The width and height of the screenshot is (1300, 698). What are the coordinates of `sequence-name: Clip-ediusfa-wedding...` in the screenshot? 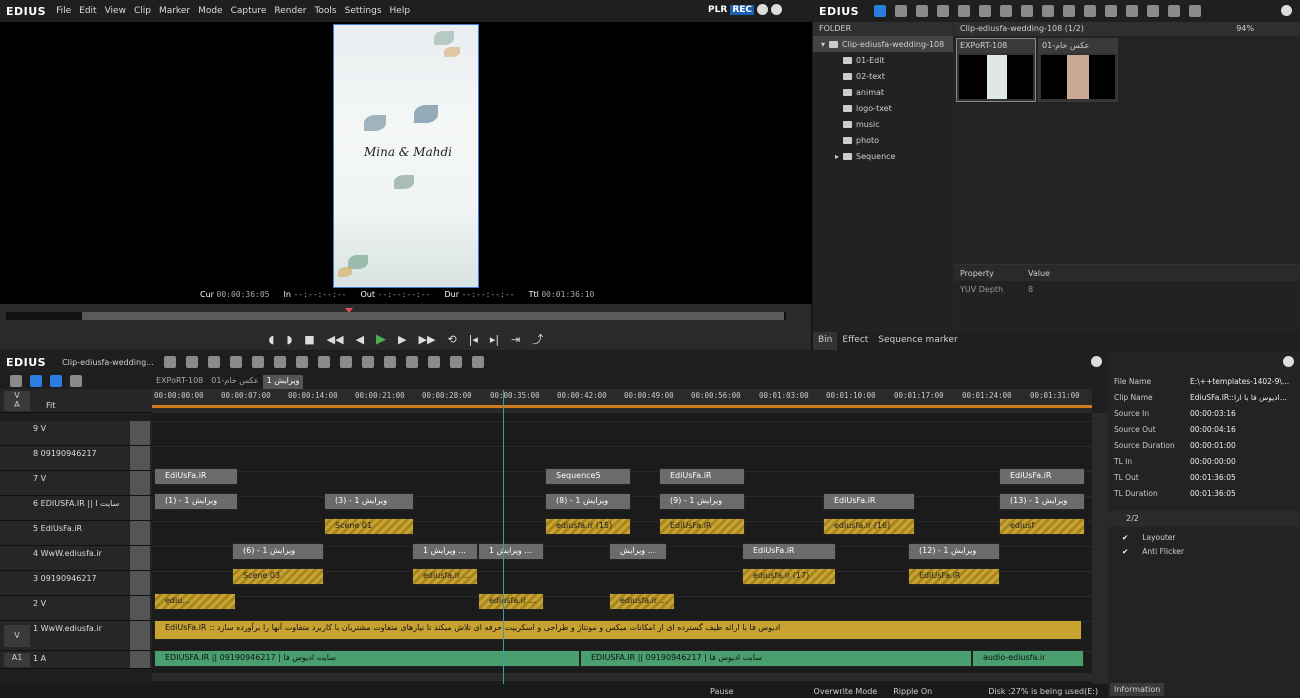 It's located at (108, 362).